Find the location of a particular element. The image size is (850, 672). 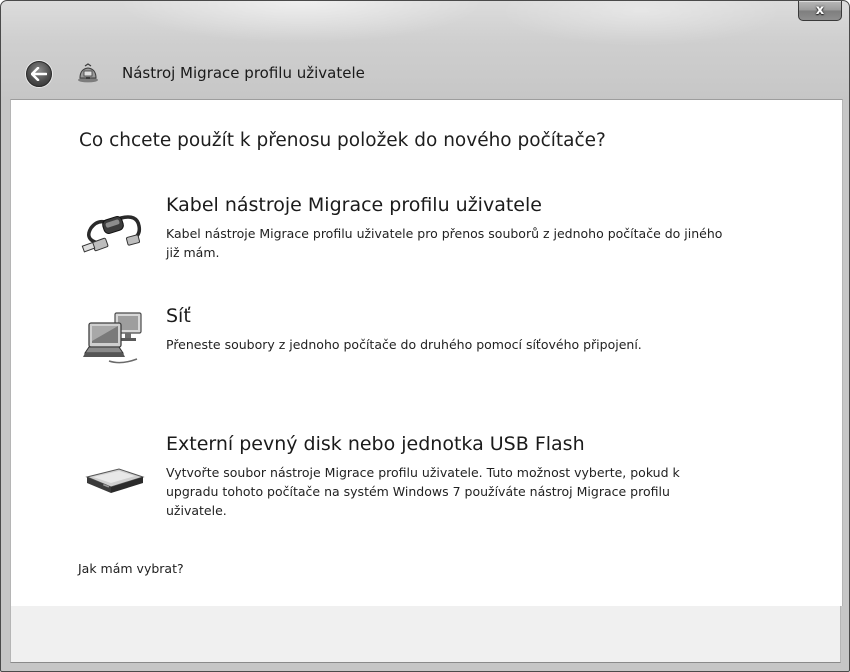

back-button is located at coordinates (39, 74).